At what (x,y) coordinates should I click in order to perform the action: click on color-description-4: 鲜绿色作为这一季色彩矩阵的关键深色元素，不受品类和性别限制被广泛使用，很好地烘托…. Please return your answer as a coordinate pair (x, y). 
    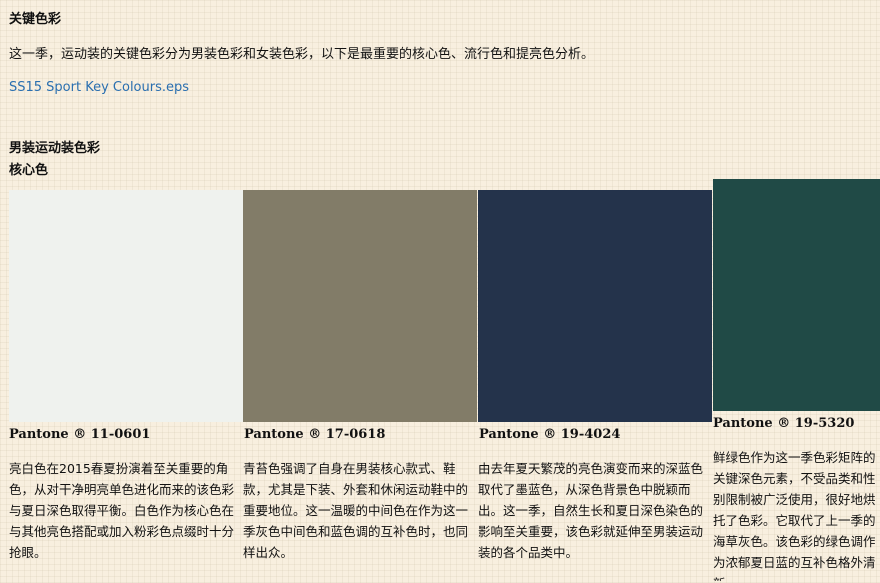
    Looking at the image, I should click on (794, 515).